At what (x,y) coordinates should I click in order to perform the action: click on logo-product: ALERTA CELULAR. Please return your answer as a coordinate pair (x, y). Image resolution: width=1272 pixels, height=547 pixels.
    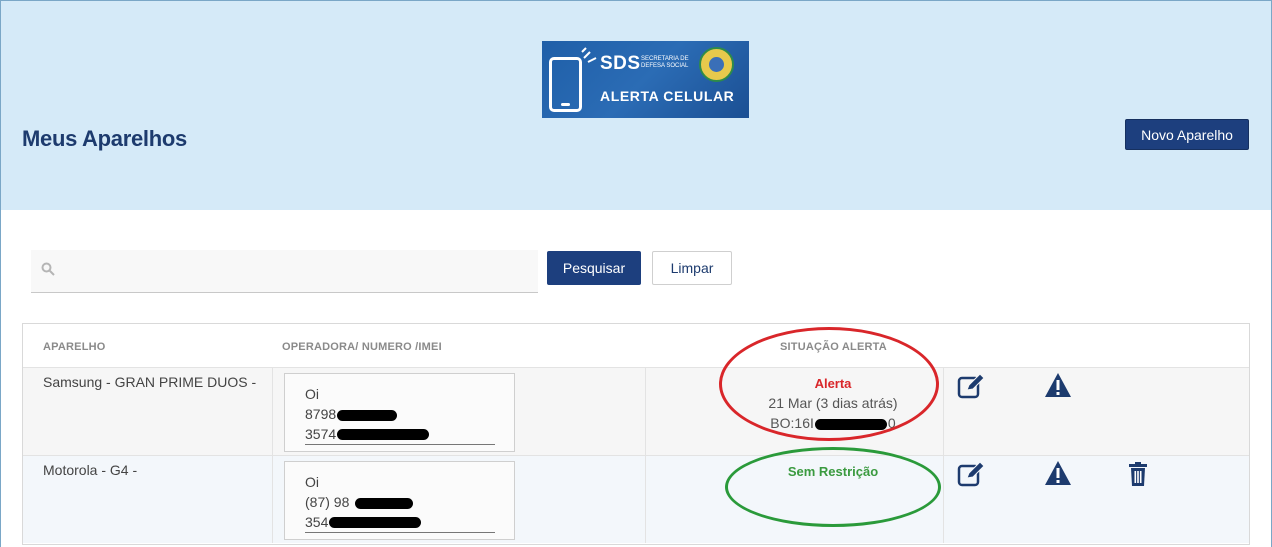
    Looking at the image, I should click on (667, 96).